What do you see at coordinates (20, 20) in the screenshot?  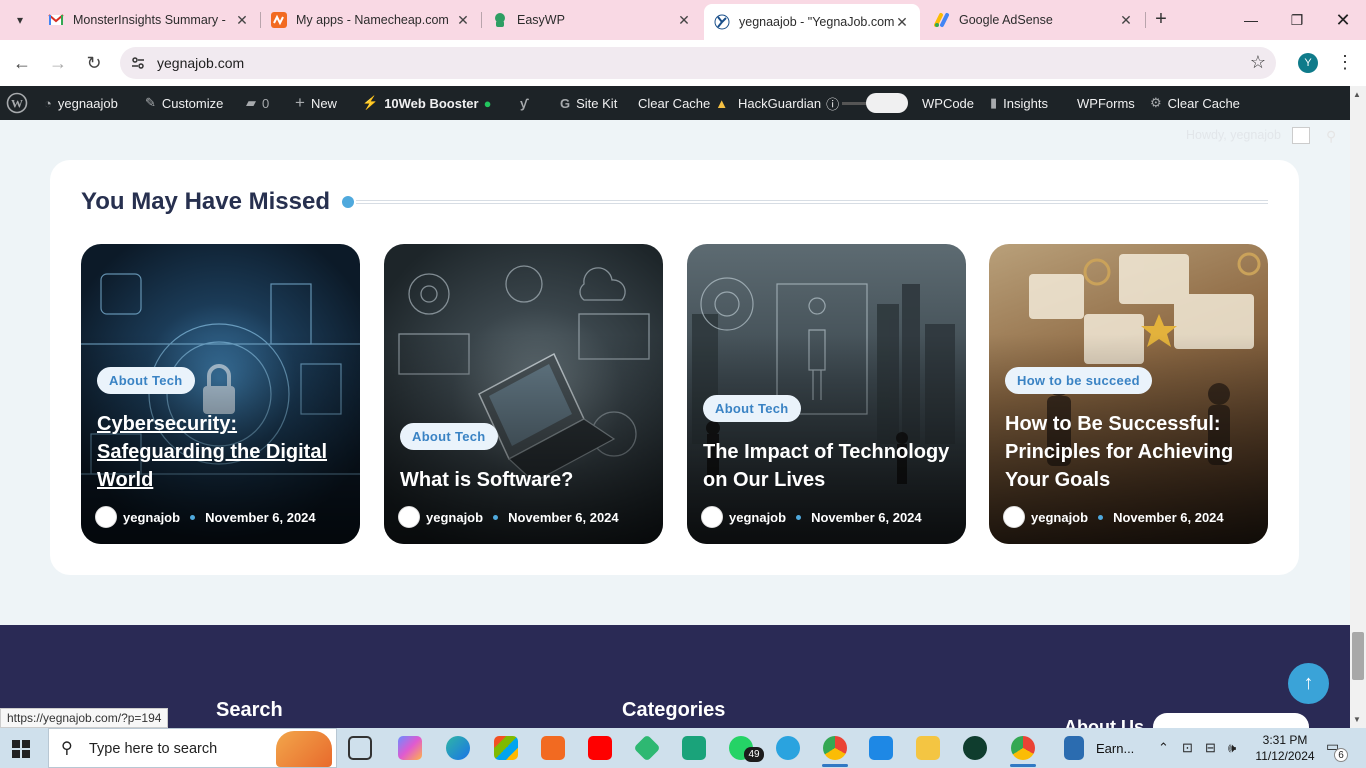 I see `tab-search-button: ▾` at bounding box center [20, 20].